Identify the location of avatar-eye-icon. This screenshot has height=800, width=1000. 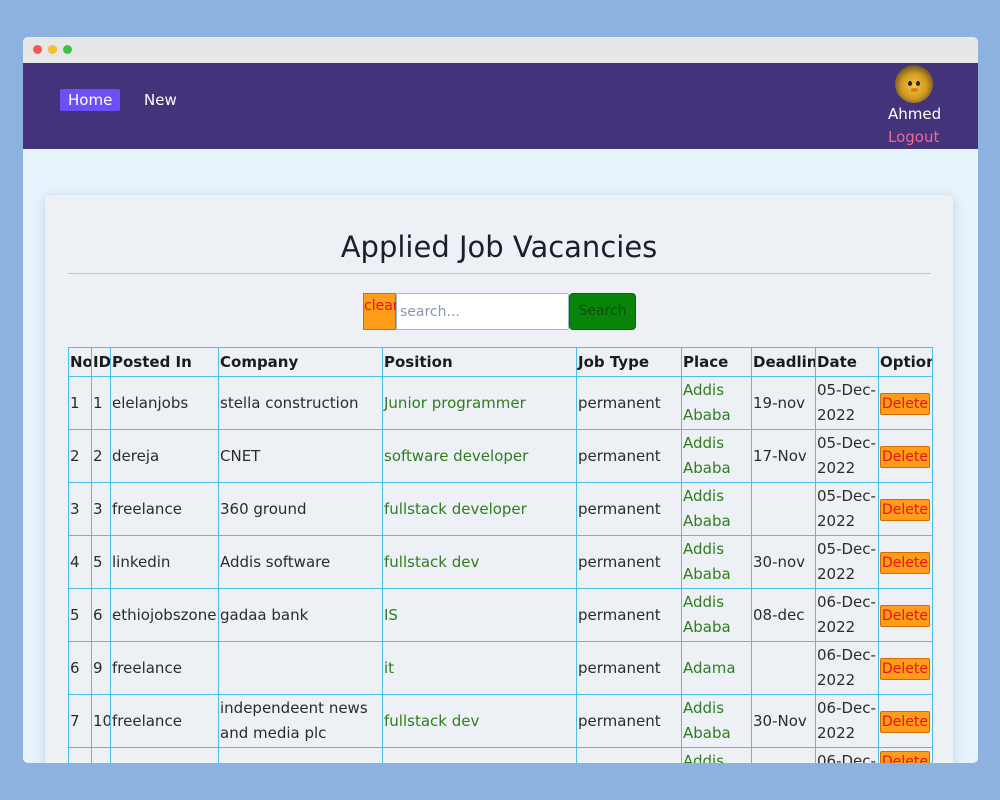
(910, 83).